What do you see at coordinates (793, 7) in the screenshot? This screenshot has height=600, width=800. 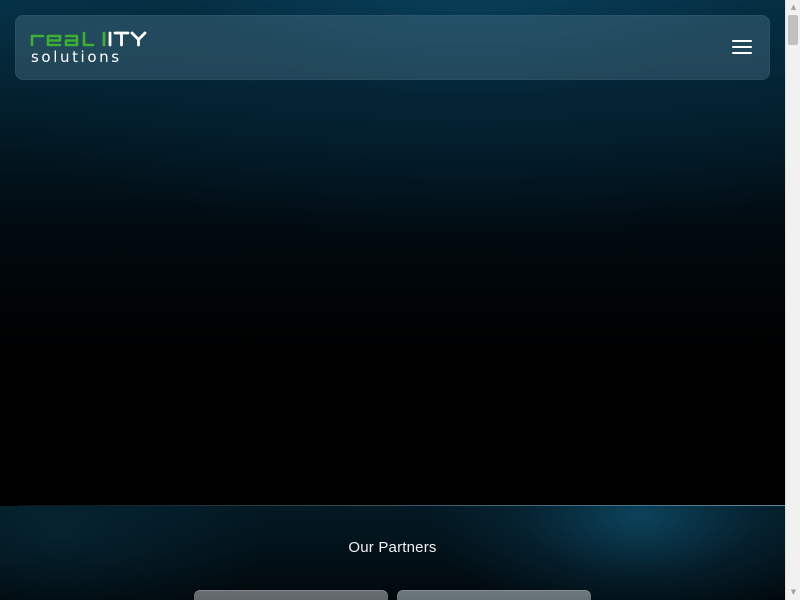 I see `scroll-up-icon: ▲` at bounding box center [793, 7].